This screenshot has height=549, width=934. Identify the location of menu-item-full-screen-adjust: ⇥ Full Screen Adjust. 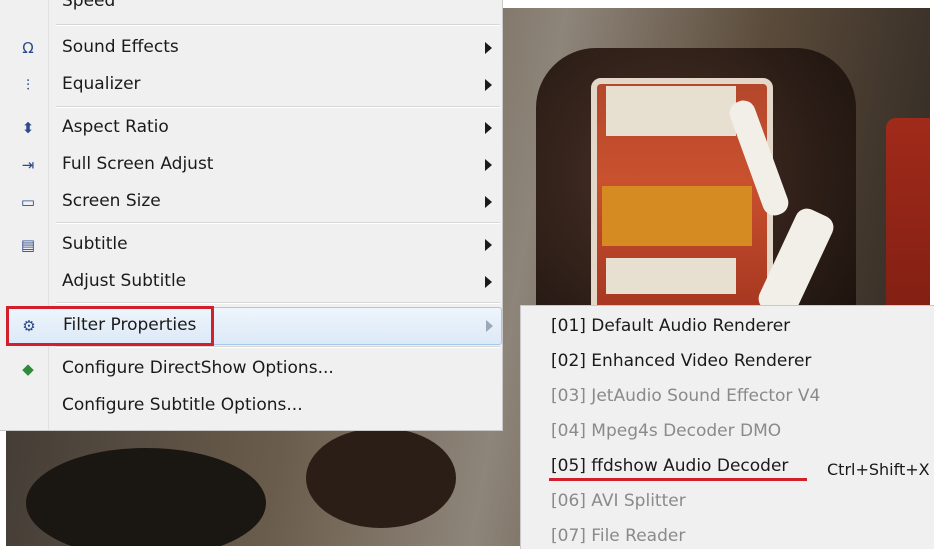
(253, 165).